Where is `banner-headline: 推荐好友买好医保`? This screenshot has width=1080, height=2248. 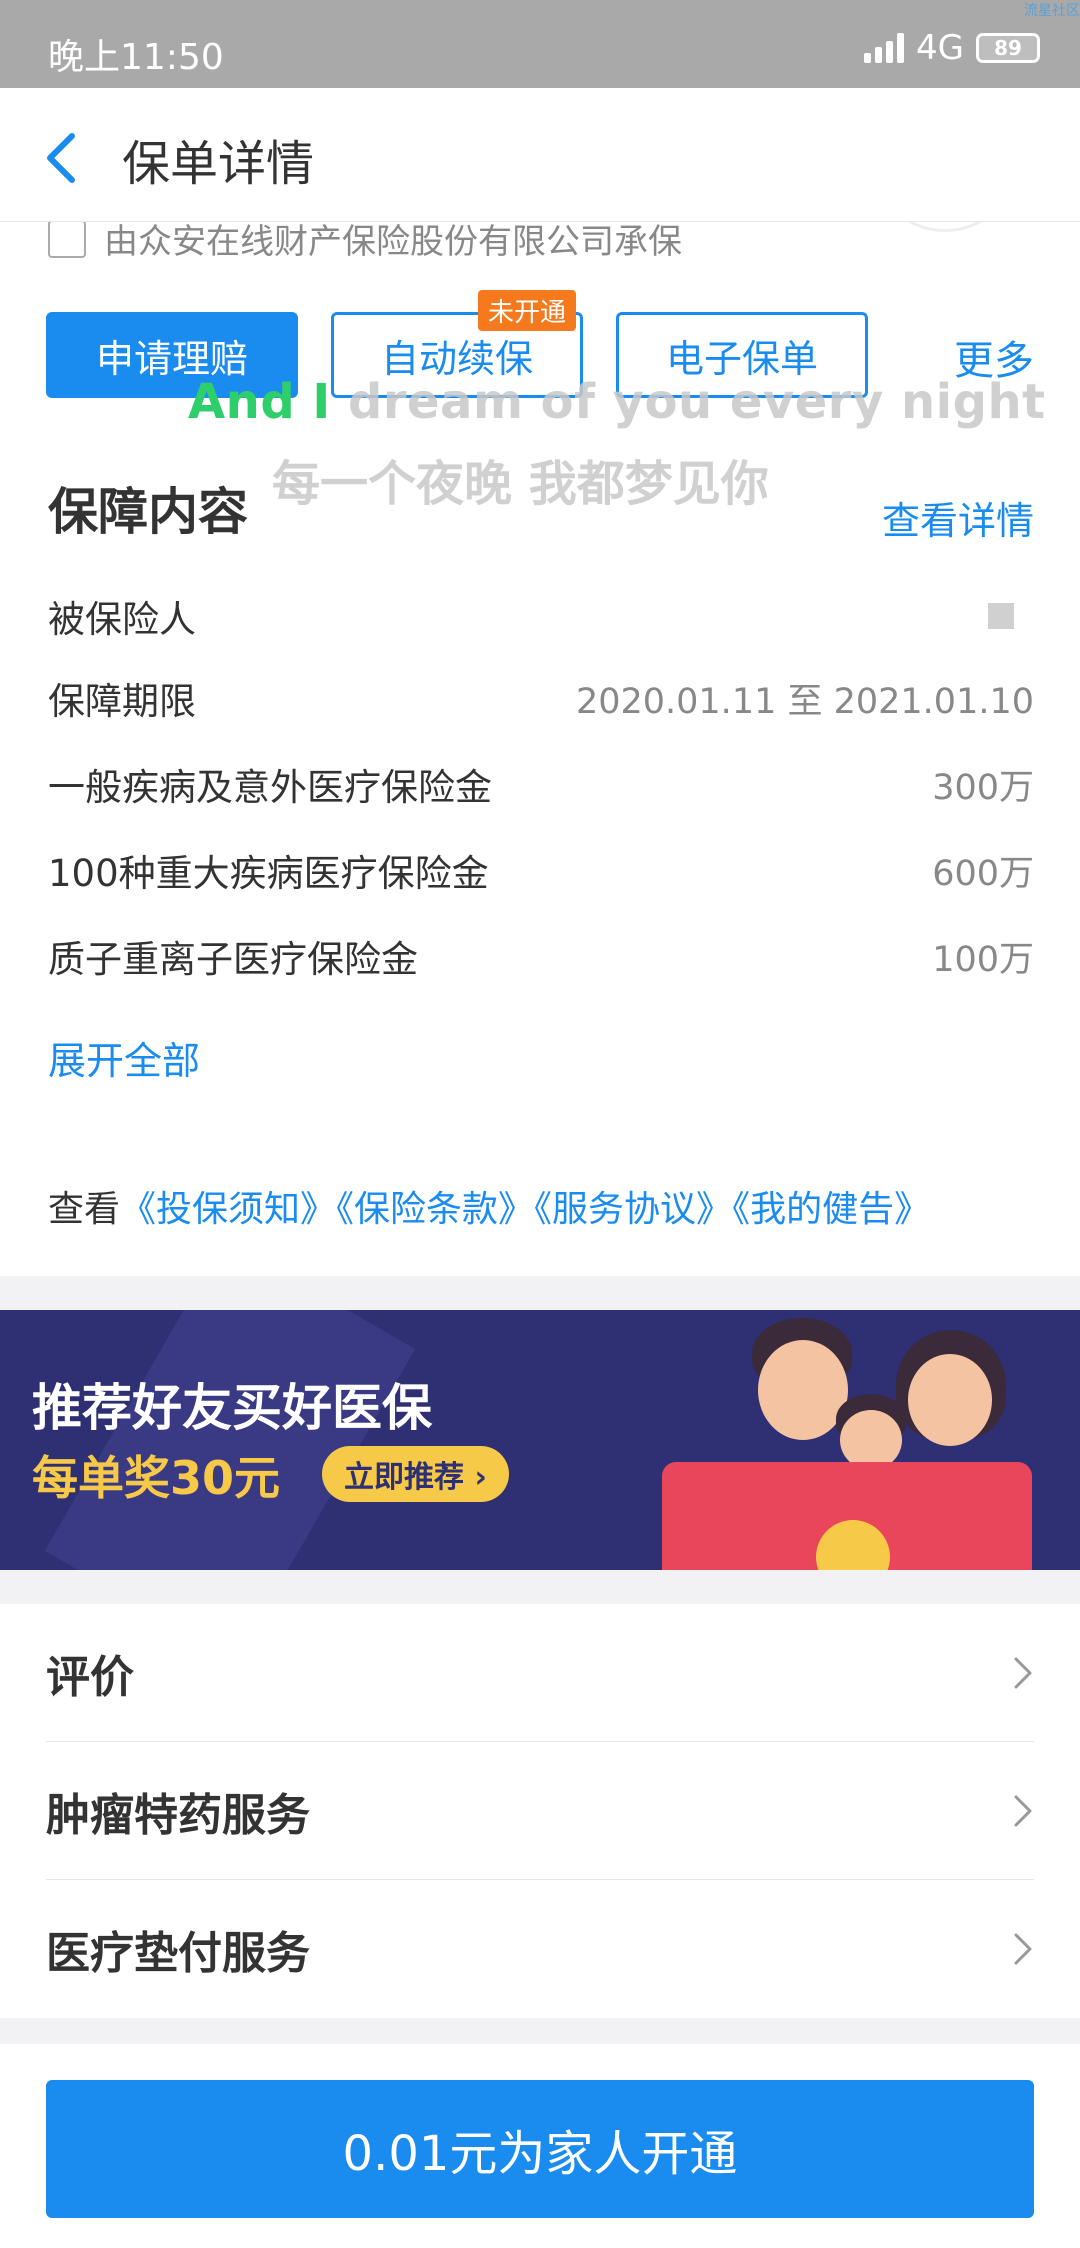 banner-headline: 推荐好友买好医保 is located at coordinates (232, 1408).